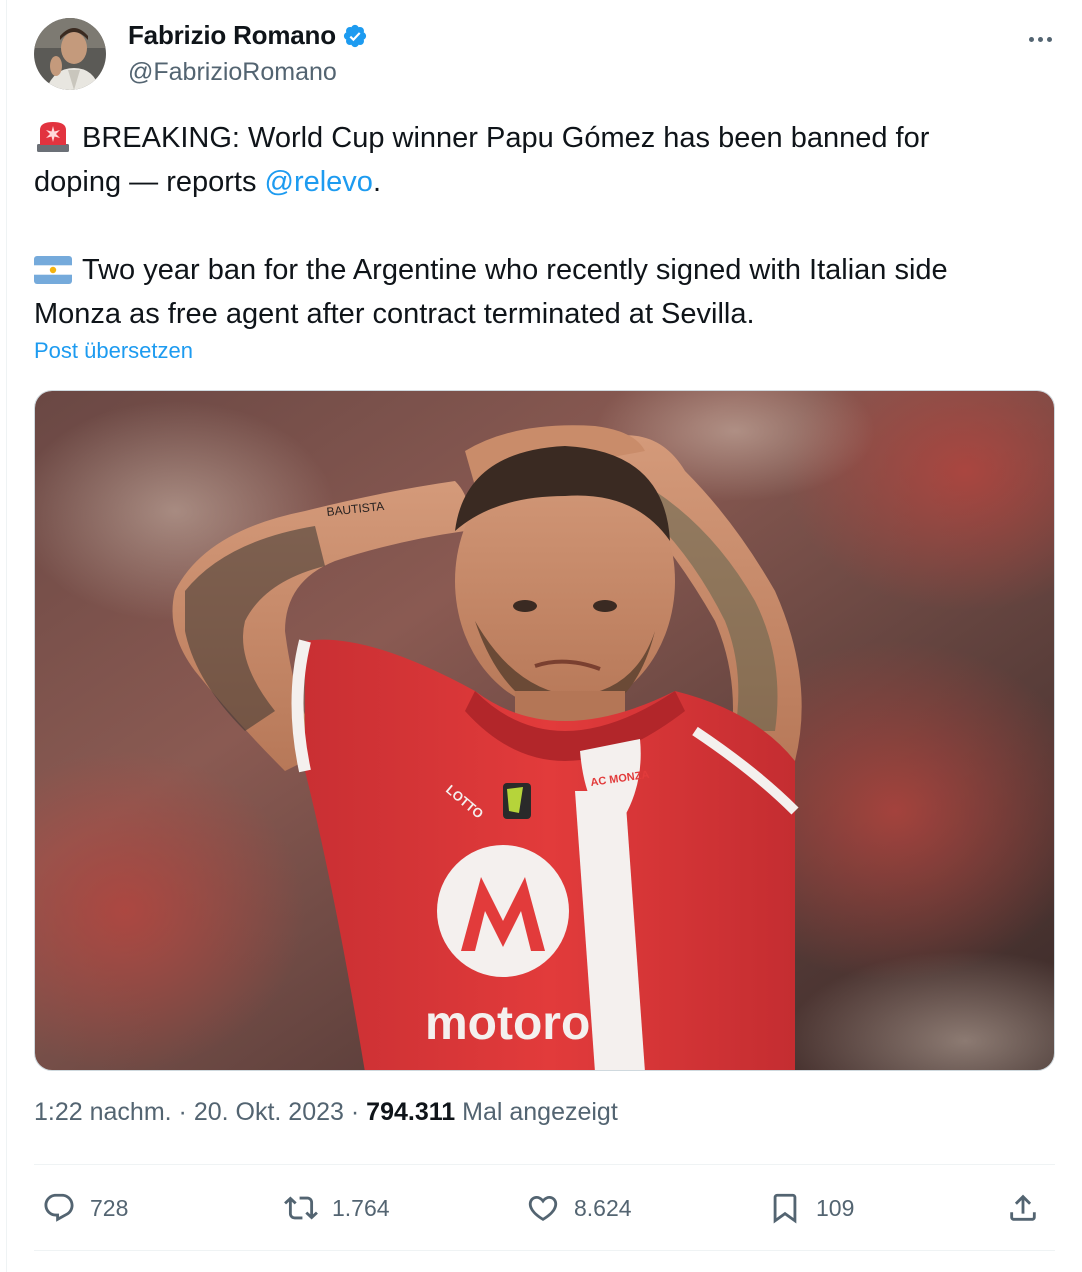  I want to click on repost-button: 1.764, so click(337, 1208).